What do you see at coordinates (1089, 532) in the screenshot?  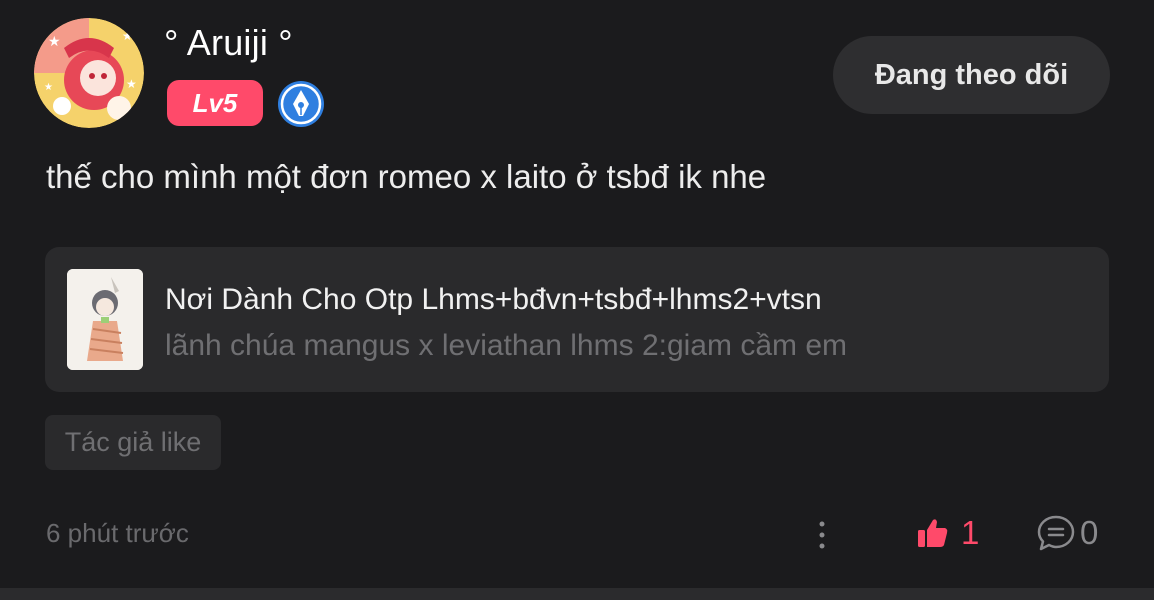 I see `comment-count: 0` at bounding box center [1089, 532].